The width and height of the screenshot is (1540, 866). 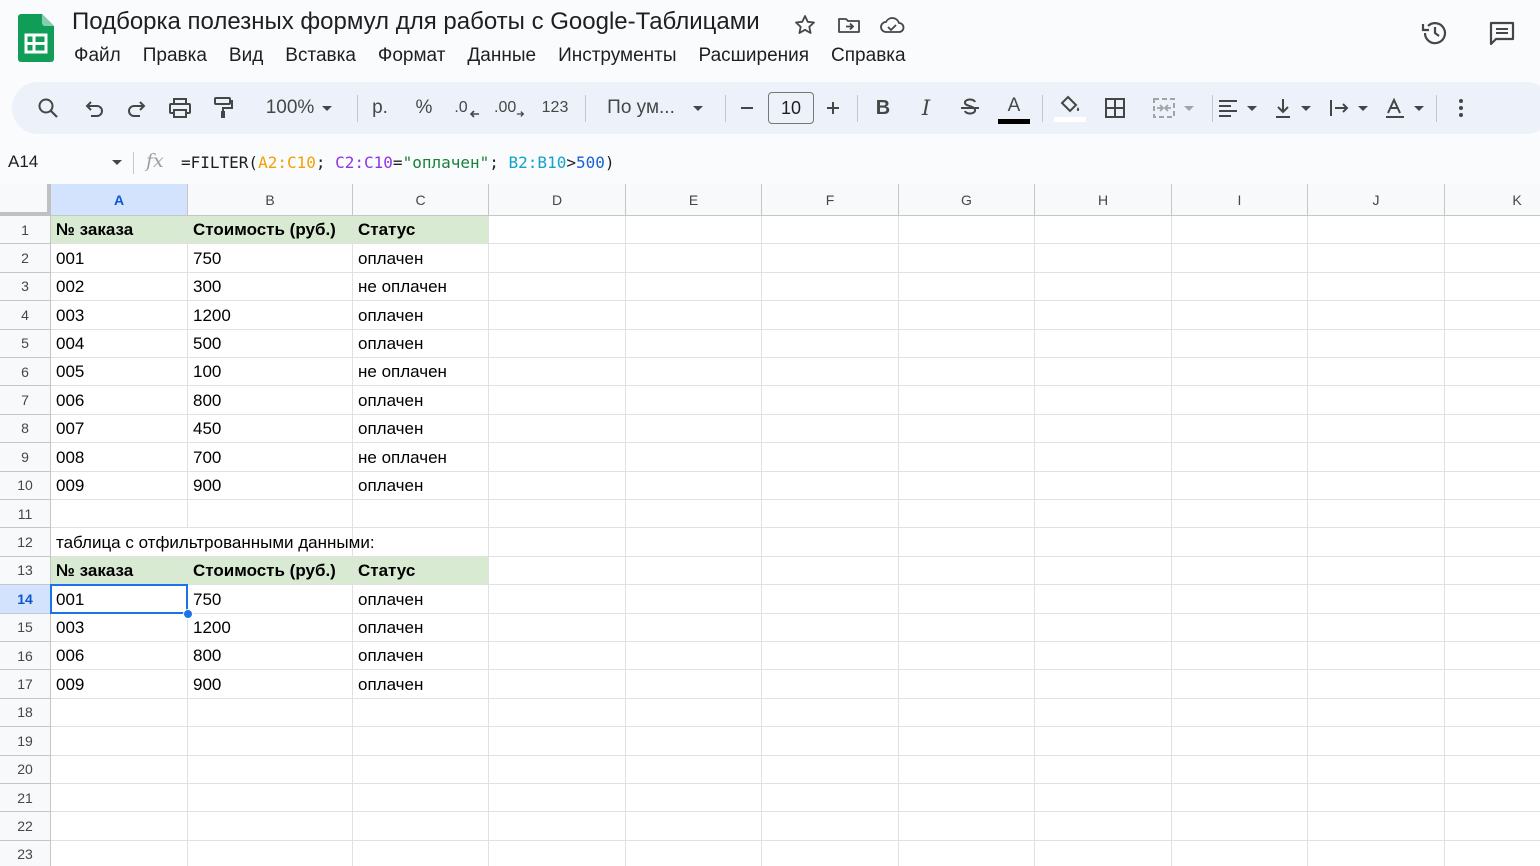 I want to click on cell-e3, so click(x=694, y=287).